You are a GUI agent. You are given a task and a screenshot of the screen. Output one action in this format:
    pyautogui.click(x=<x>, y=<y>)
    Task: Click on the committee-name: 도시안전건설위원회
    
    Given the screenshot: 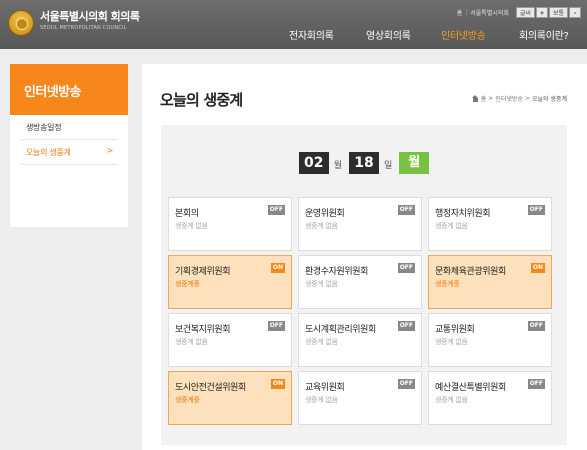 What is the action you would take?
    pyautogui.click(x=210, y=388)
    